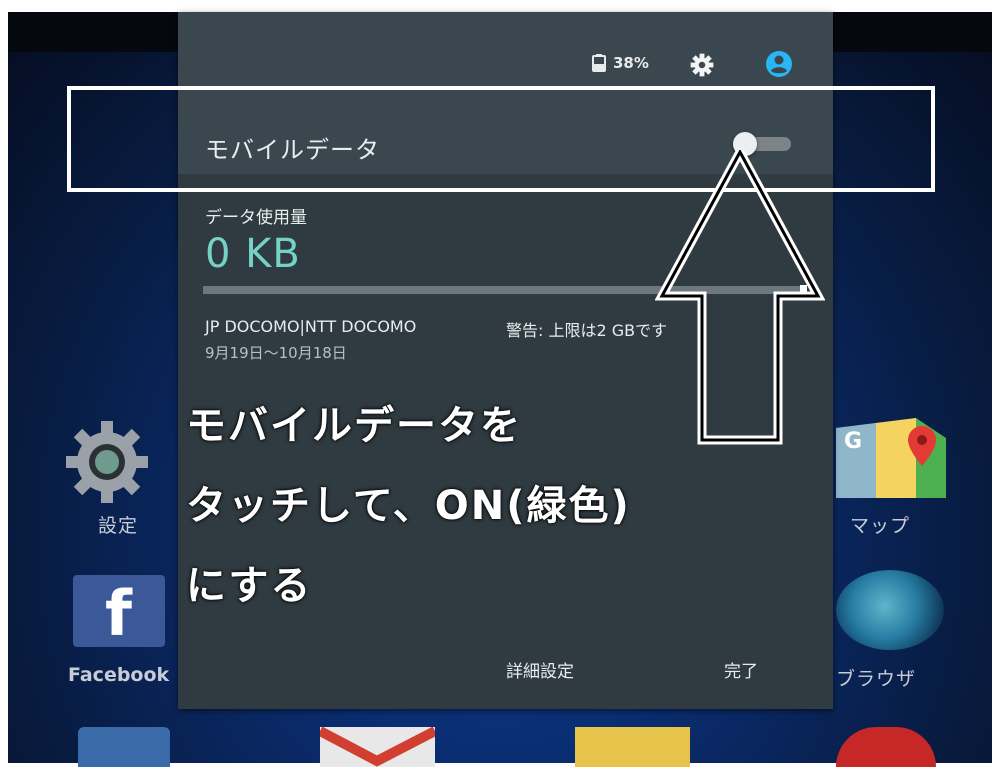  I want to click on battery-icon, so click(599, 63).